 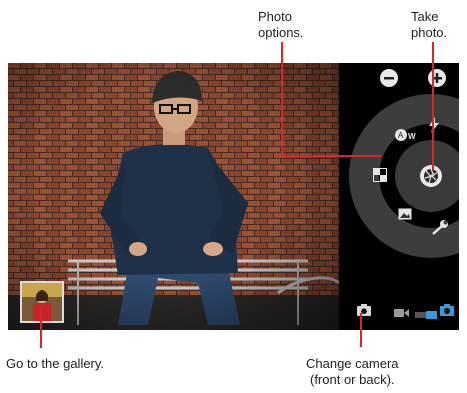 I want to click on zoom-in-button, so click(x=437, y=78).